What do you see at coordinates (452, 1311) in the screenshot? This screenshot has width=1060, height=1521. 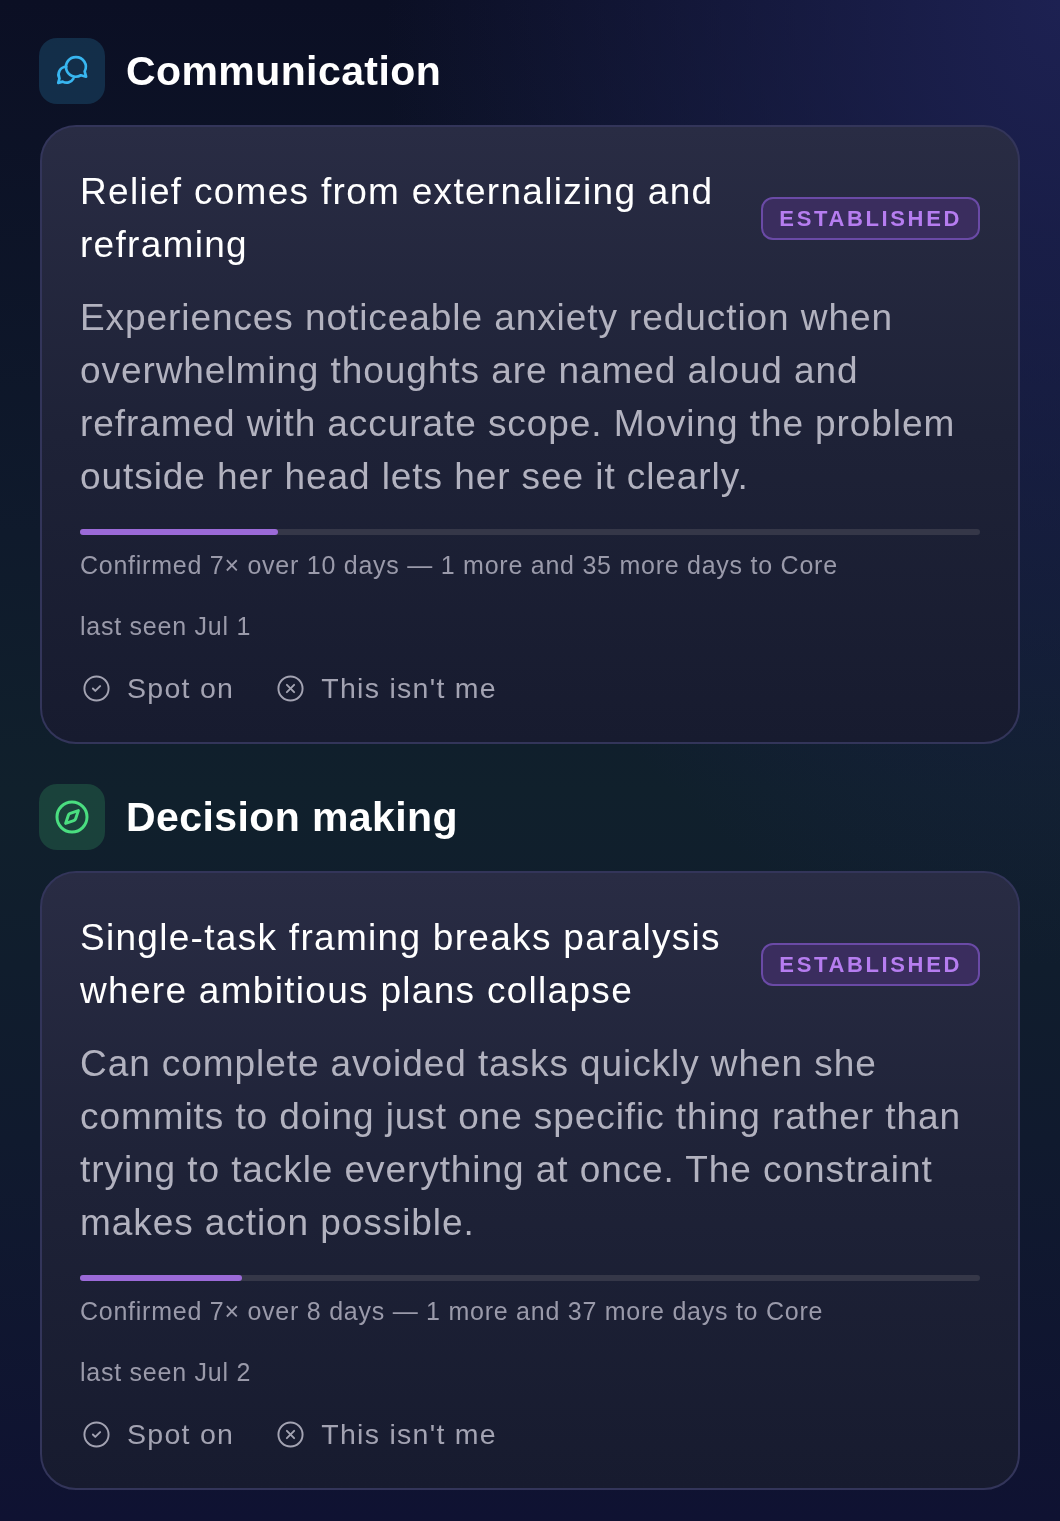 I see `confirmation-text: Confirmed 7× over 8 days — 1 more and 37 more days to Core` at bounding box center [452, 1311].